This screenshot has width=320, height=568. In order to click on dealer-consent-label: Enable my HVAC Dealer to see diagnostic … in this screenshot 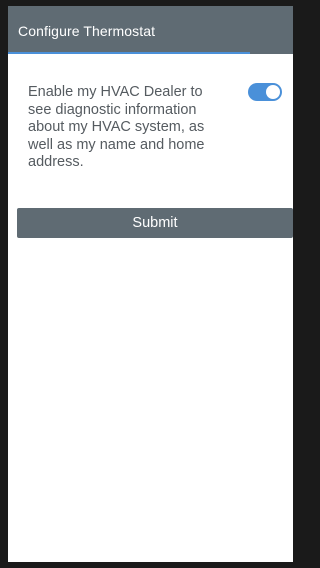, I will do `click(116, 127)`.